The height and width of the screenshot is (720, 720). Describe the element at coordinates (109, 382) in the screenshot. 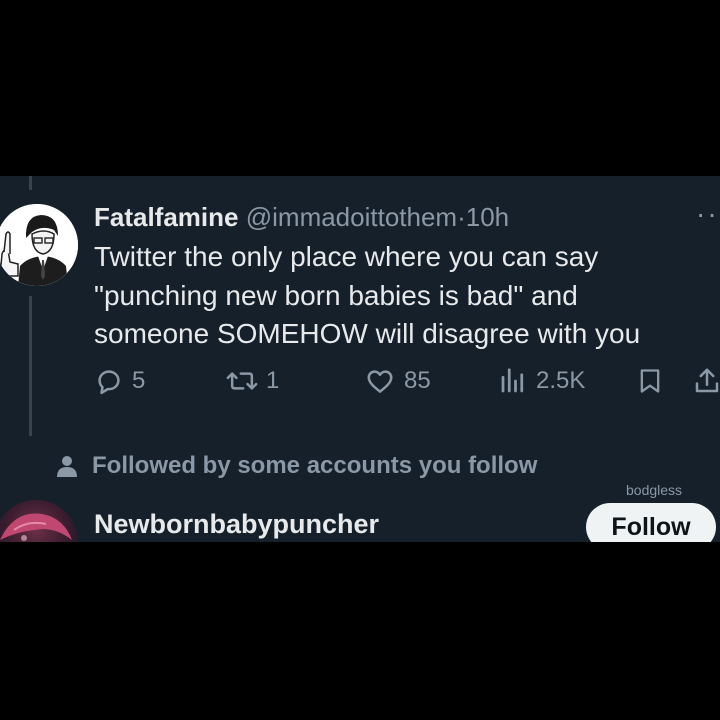

I see `reply-icon` at that location.